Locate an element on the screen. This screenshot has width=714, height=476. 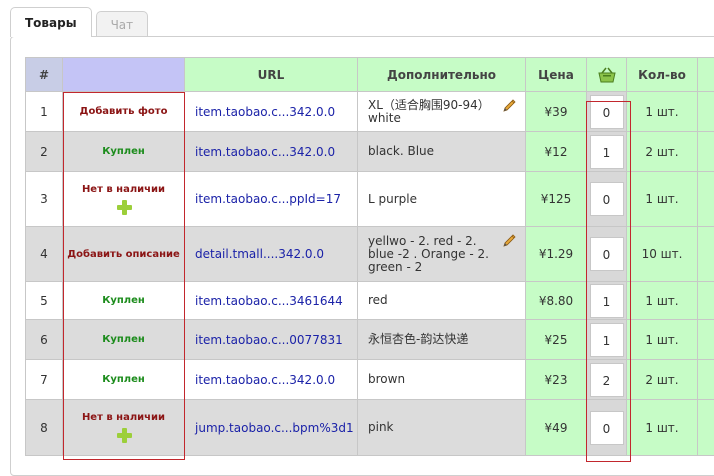
url-cell: item.taobao.c...ppId=17 is located at coordinates (271, 199).